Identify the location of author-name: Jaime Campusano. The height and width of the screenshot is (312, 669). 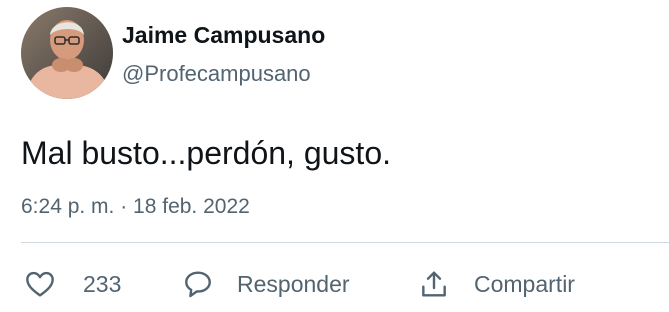
(223, 35).